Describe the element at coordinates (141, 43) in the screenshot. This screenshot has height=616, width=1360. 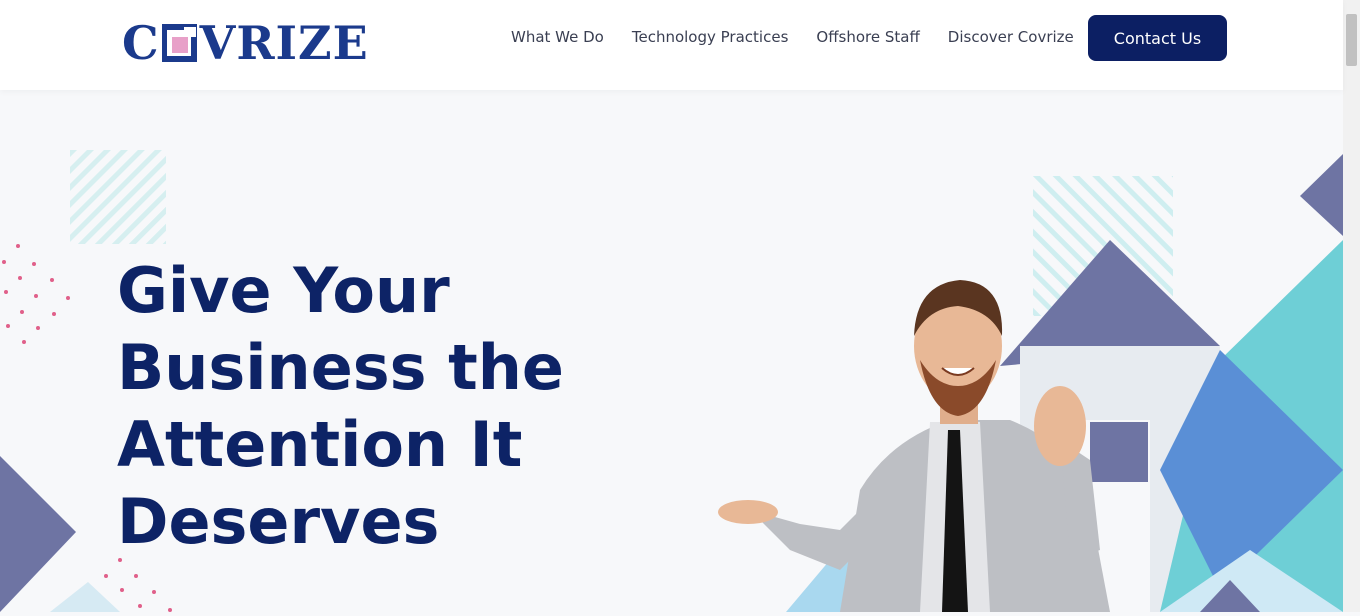
I see `logo-text-left: C` at that location.